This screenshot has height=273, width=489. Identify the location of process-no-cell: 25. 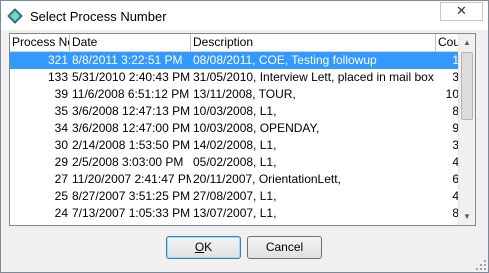
(61, 196).